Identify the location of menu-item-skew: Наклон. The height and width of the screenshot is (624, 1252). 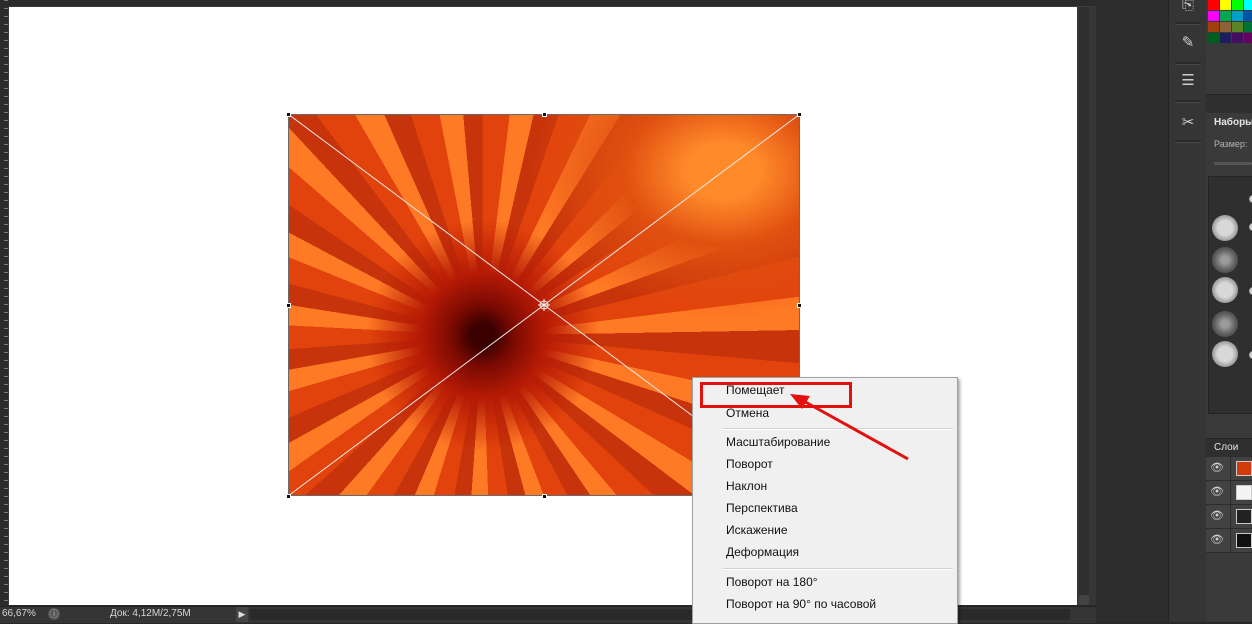
(746, 486).